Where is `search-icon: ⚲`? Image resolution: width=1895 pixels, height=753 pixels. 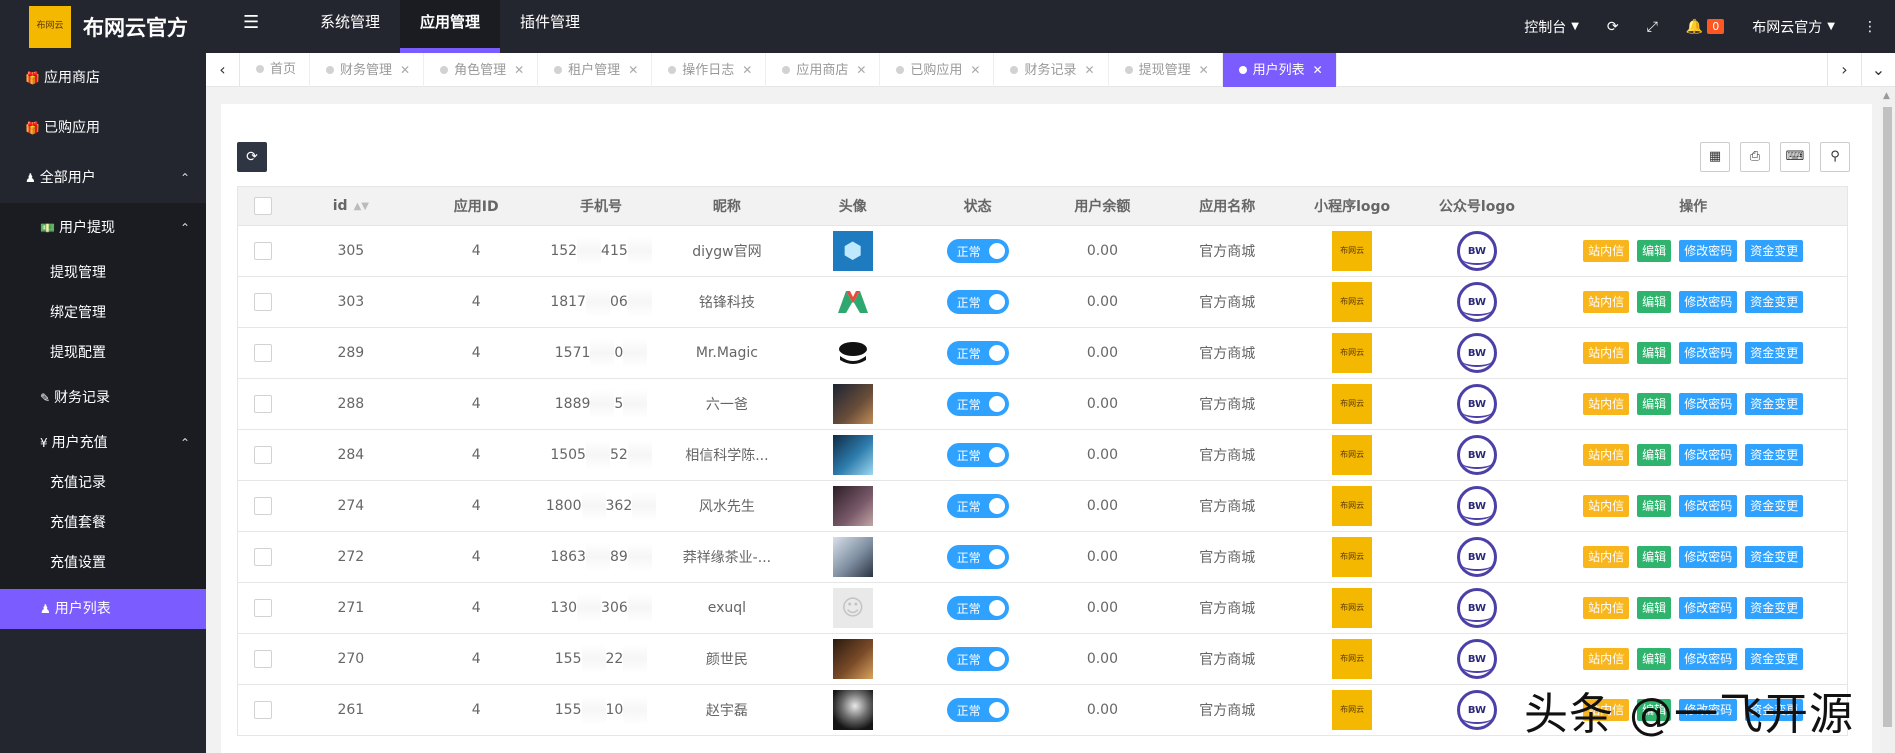
search-icon: ⚲ is located at coordinates (1835, 157).